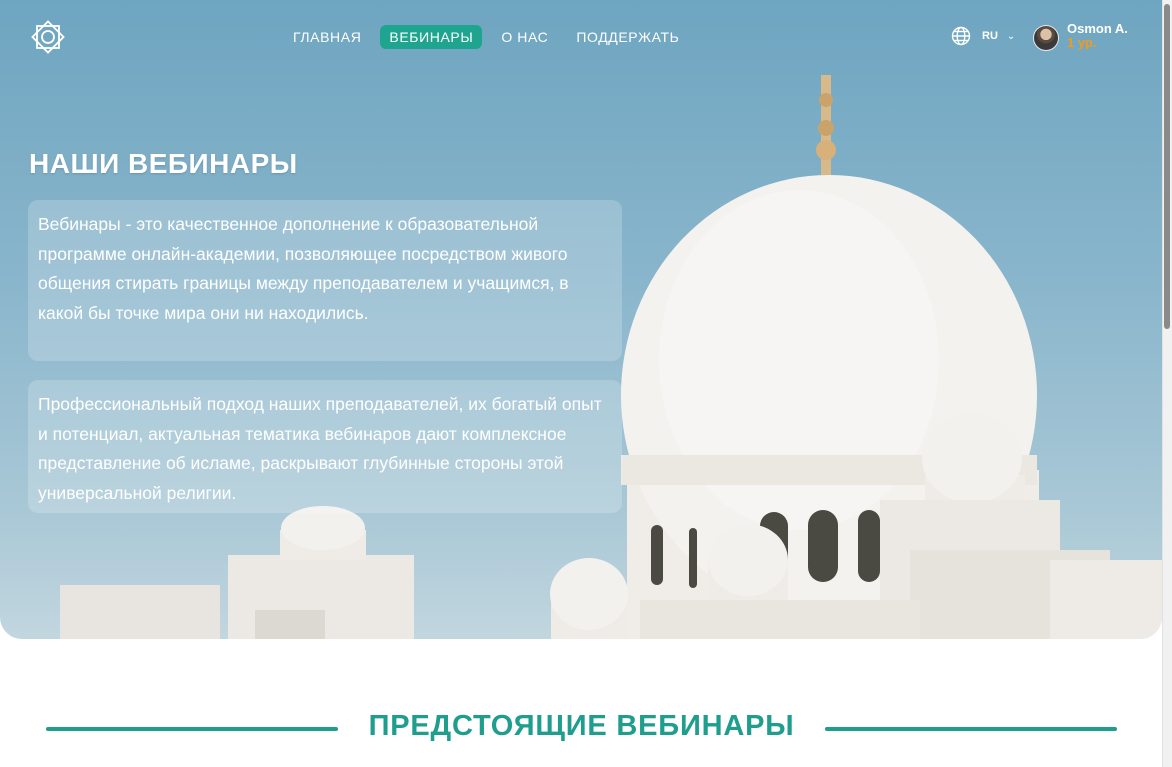 Image resolution: width=1172 pixels, height=767 pixels. I want to click on language-selector: RU ⌄, so click(983, 36).